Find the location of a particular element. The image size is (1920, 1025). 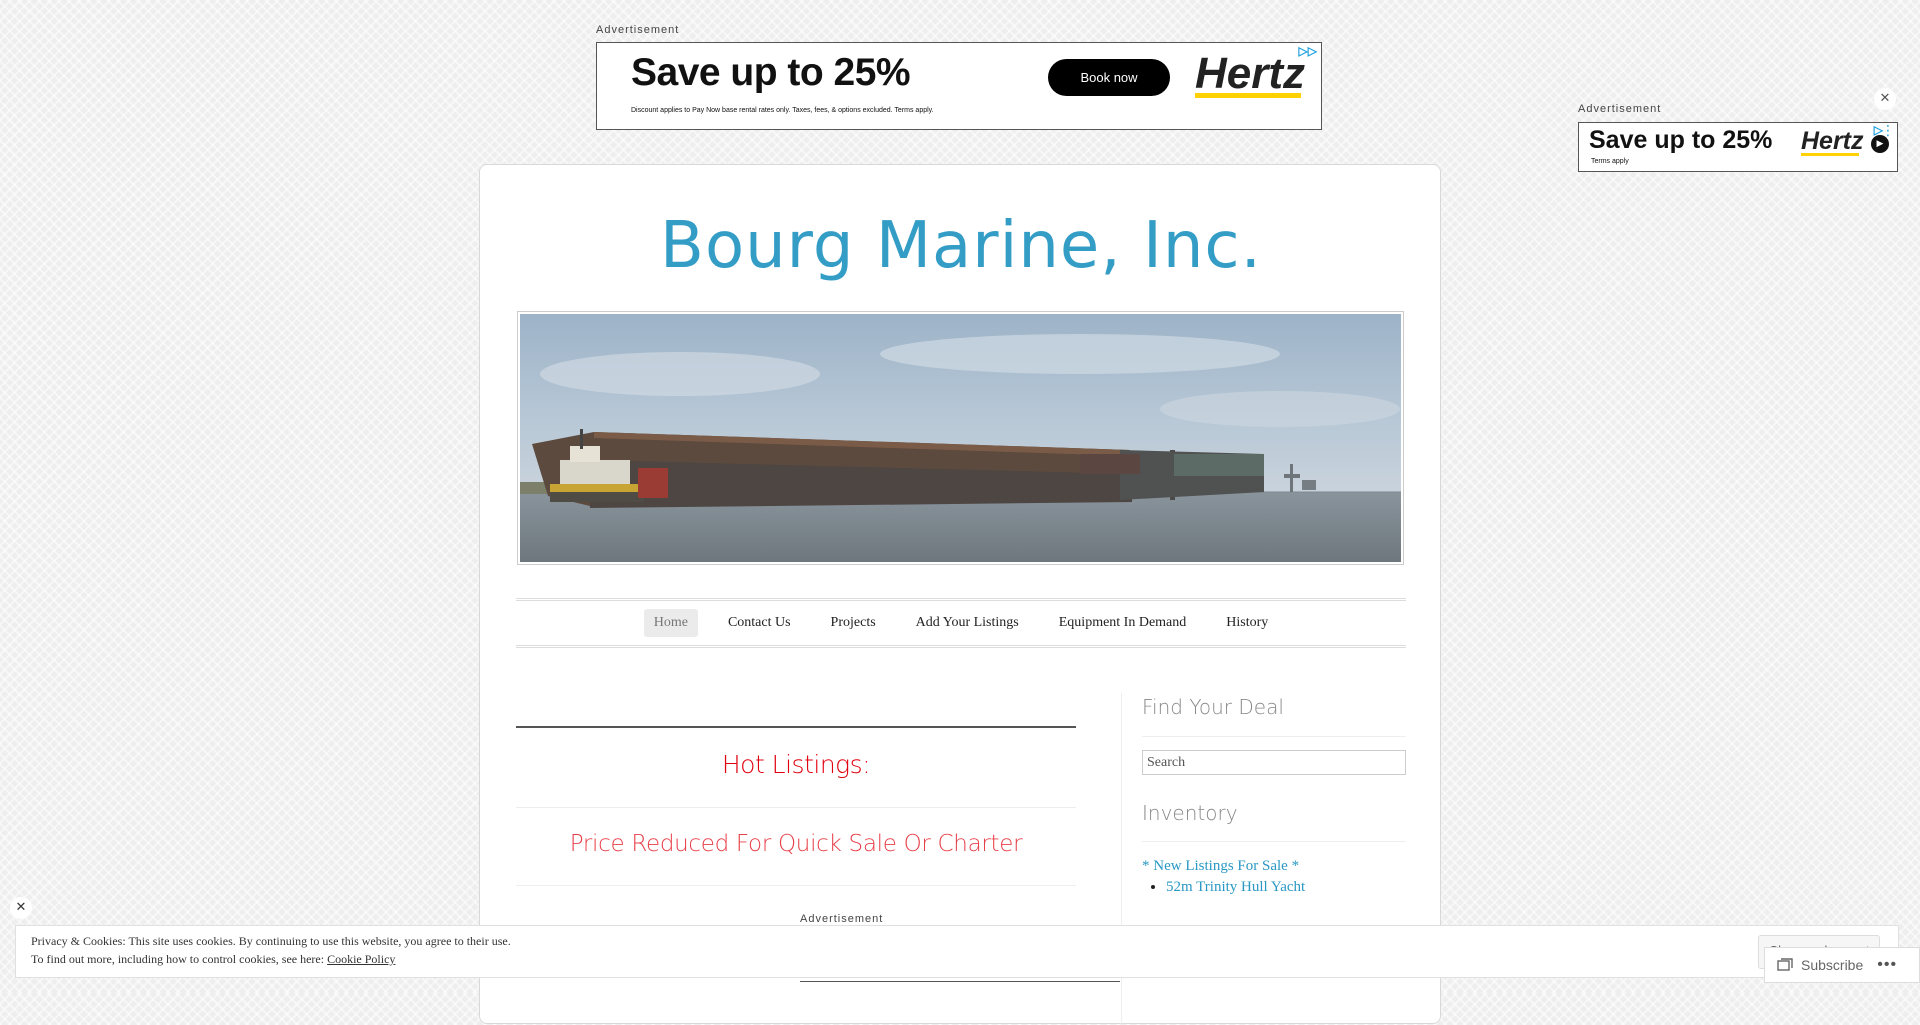

subscribe-button: Subscribe is located at coordinates (1832, 965).